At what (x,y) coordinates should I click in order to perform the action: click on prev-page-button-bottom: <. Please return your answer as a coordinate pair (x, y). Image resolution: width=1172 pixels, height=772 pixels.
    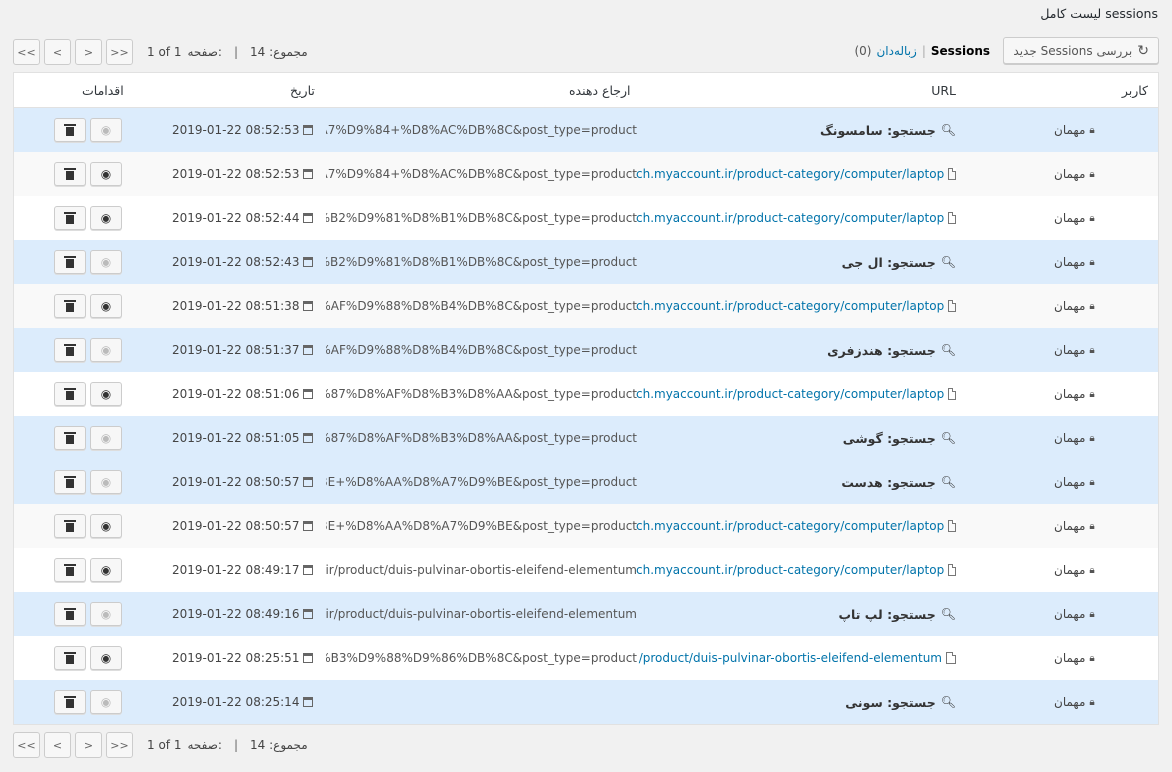
    Looking at the image, I should click on (57, 745).